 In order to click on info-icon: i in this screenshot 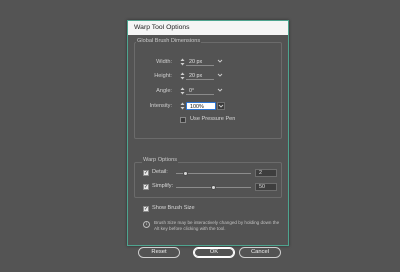, I will do `click(146, 224)`.